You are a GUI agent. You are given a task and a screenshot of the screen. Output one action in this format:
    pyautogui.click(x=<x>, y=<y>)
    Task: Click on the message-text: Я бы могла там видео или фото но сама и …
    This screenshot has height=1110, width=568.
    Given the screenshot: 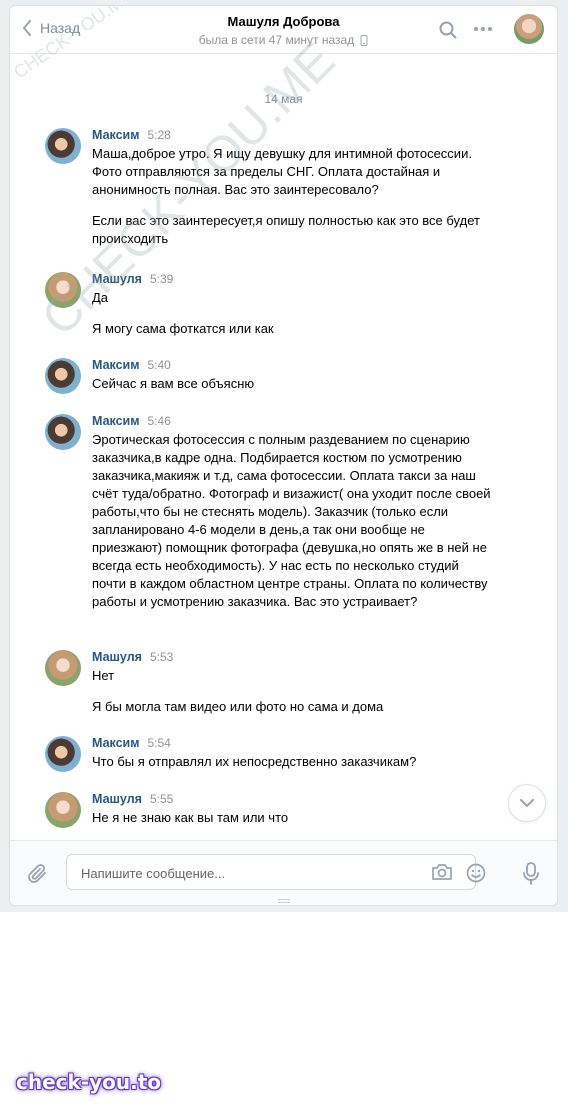 What is the action you would take?
    pyautogui.click(x=238, y=706)
    